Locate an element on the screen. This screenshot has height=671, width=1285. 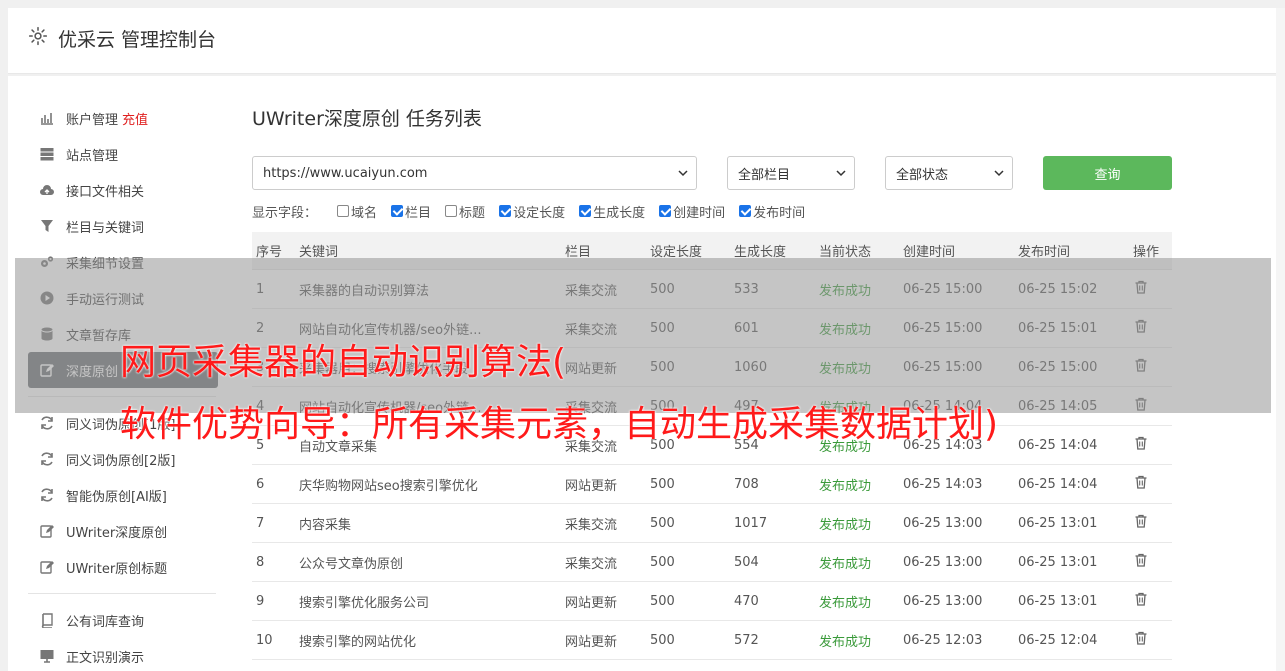
sidebar-item-label: 栏目与关键词 is located at coordinates (105, 228).